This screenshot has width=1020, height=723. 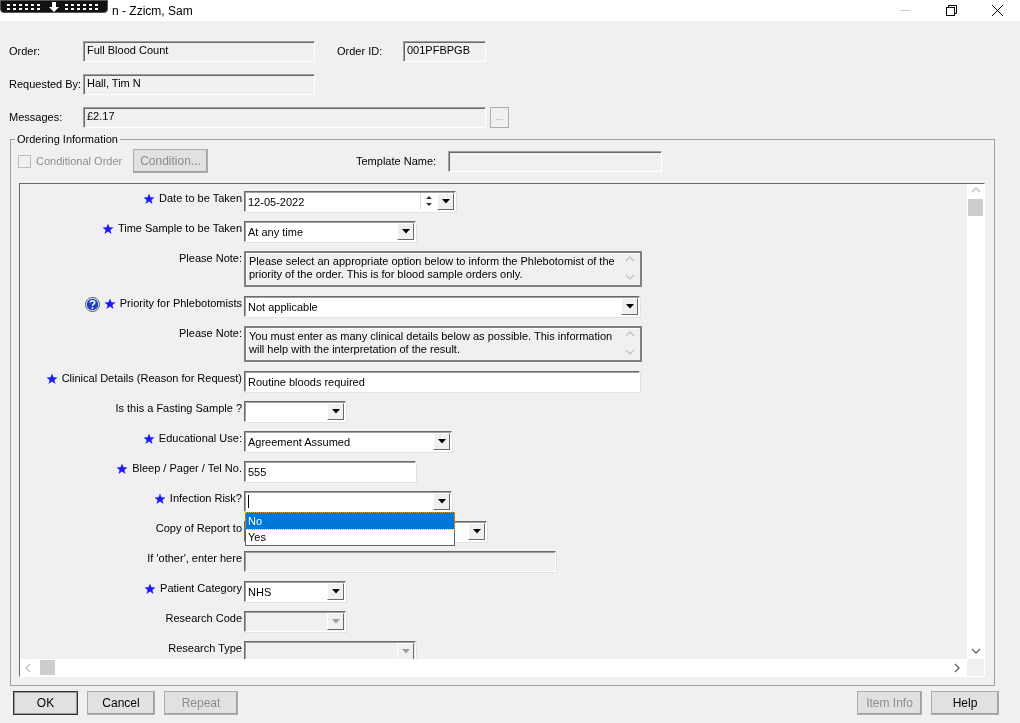 What do you see at coordinates (45, 702) in the screenshot?
I see `dialog-button: OK` at bounding box center [45, 702].